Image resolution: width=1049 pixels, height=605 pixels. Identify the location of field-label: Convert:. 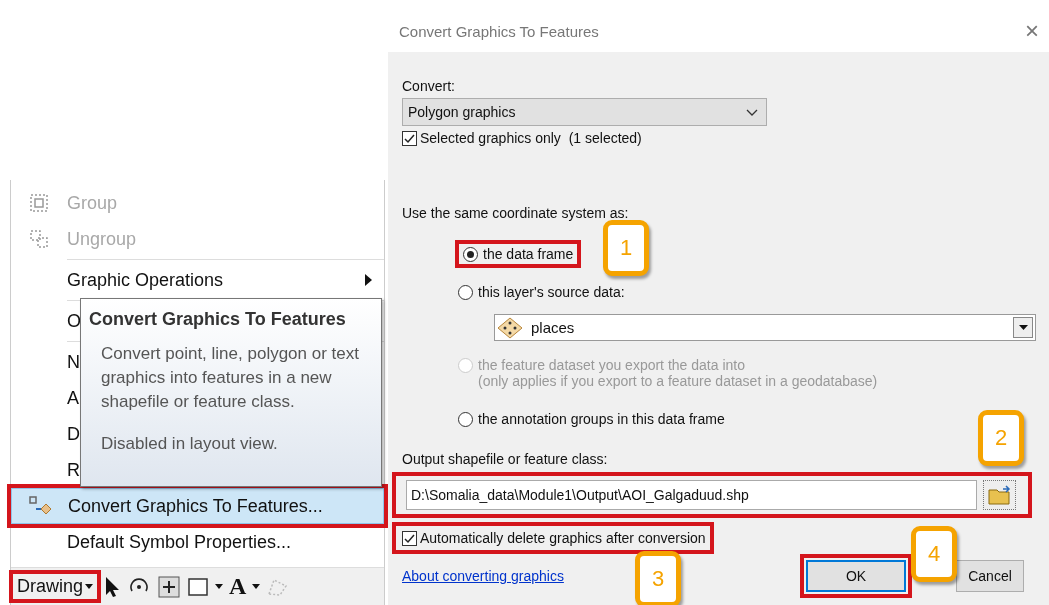
(428, 86).